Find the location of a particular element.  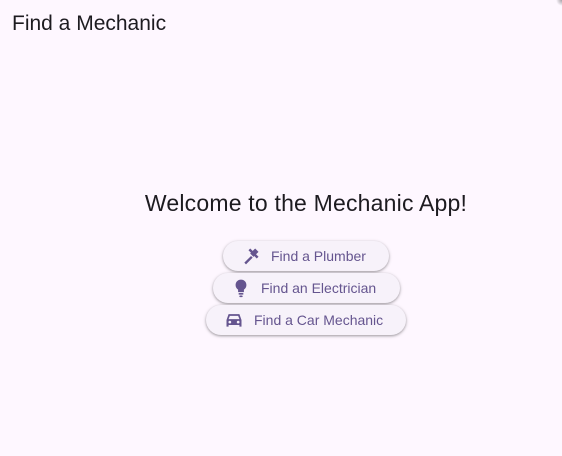

car-icon is located at coordinates (234, 320).